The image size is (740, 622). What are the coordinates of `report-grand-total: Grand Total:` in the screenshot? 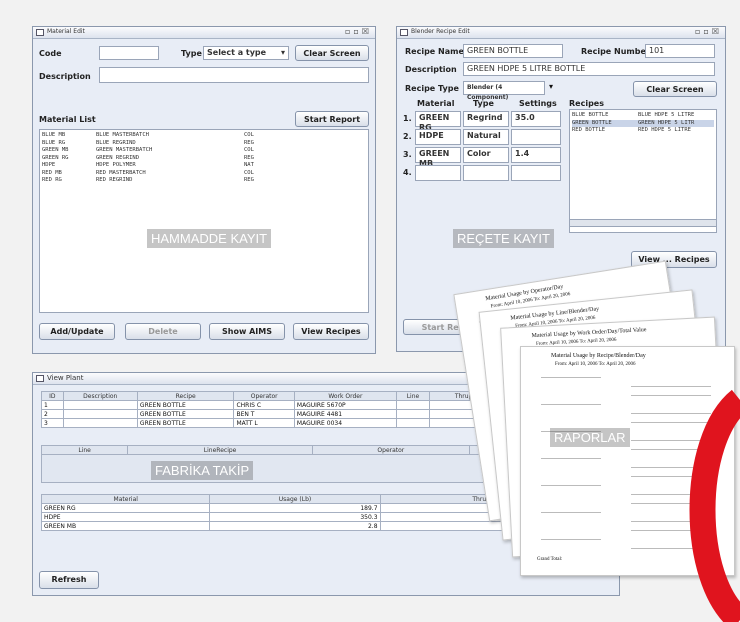 It's located at (550, 559).